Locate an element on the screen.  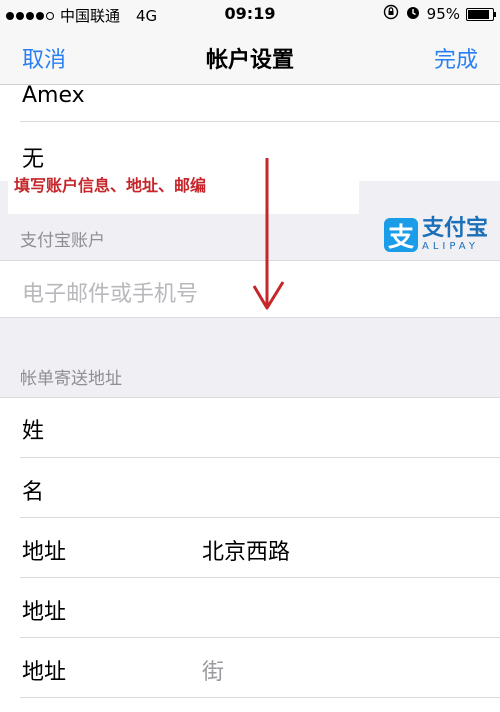
alipay-logo: 支 支付宝 ALIPAY is located at coordinates (436, 234).